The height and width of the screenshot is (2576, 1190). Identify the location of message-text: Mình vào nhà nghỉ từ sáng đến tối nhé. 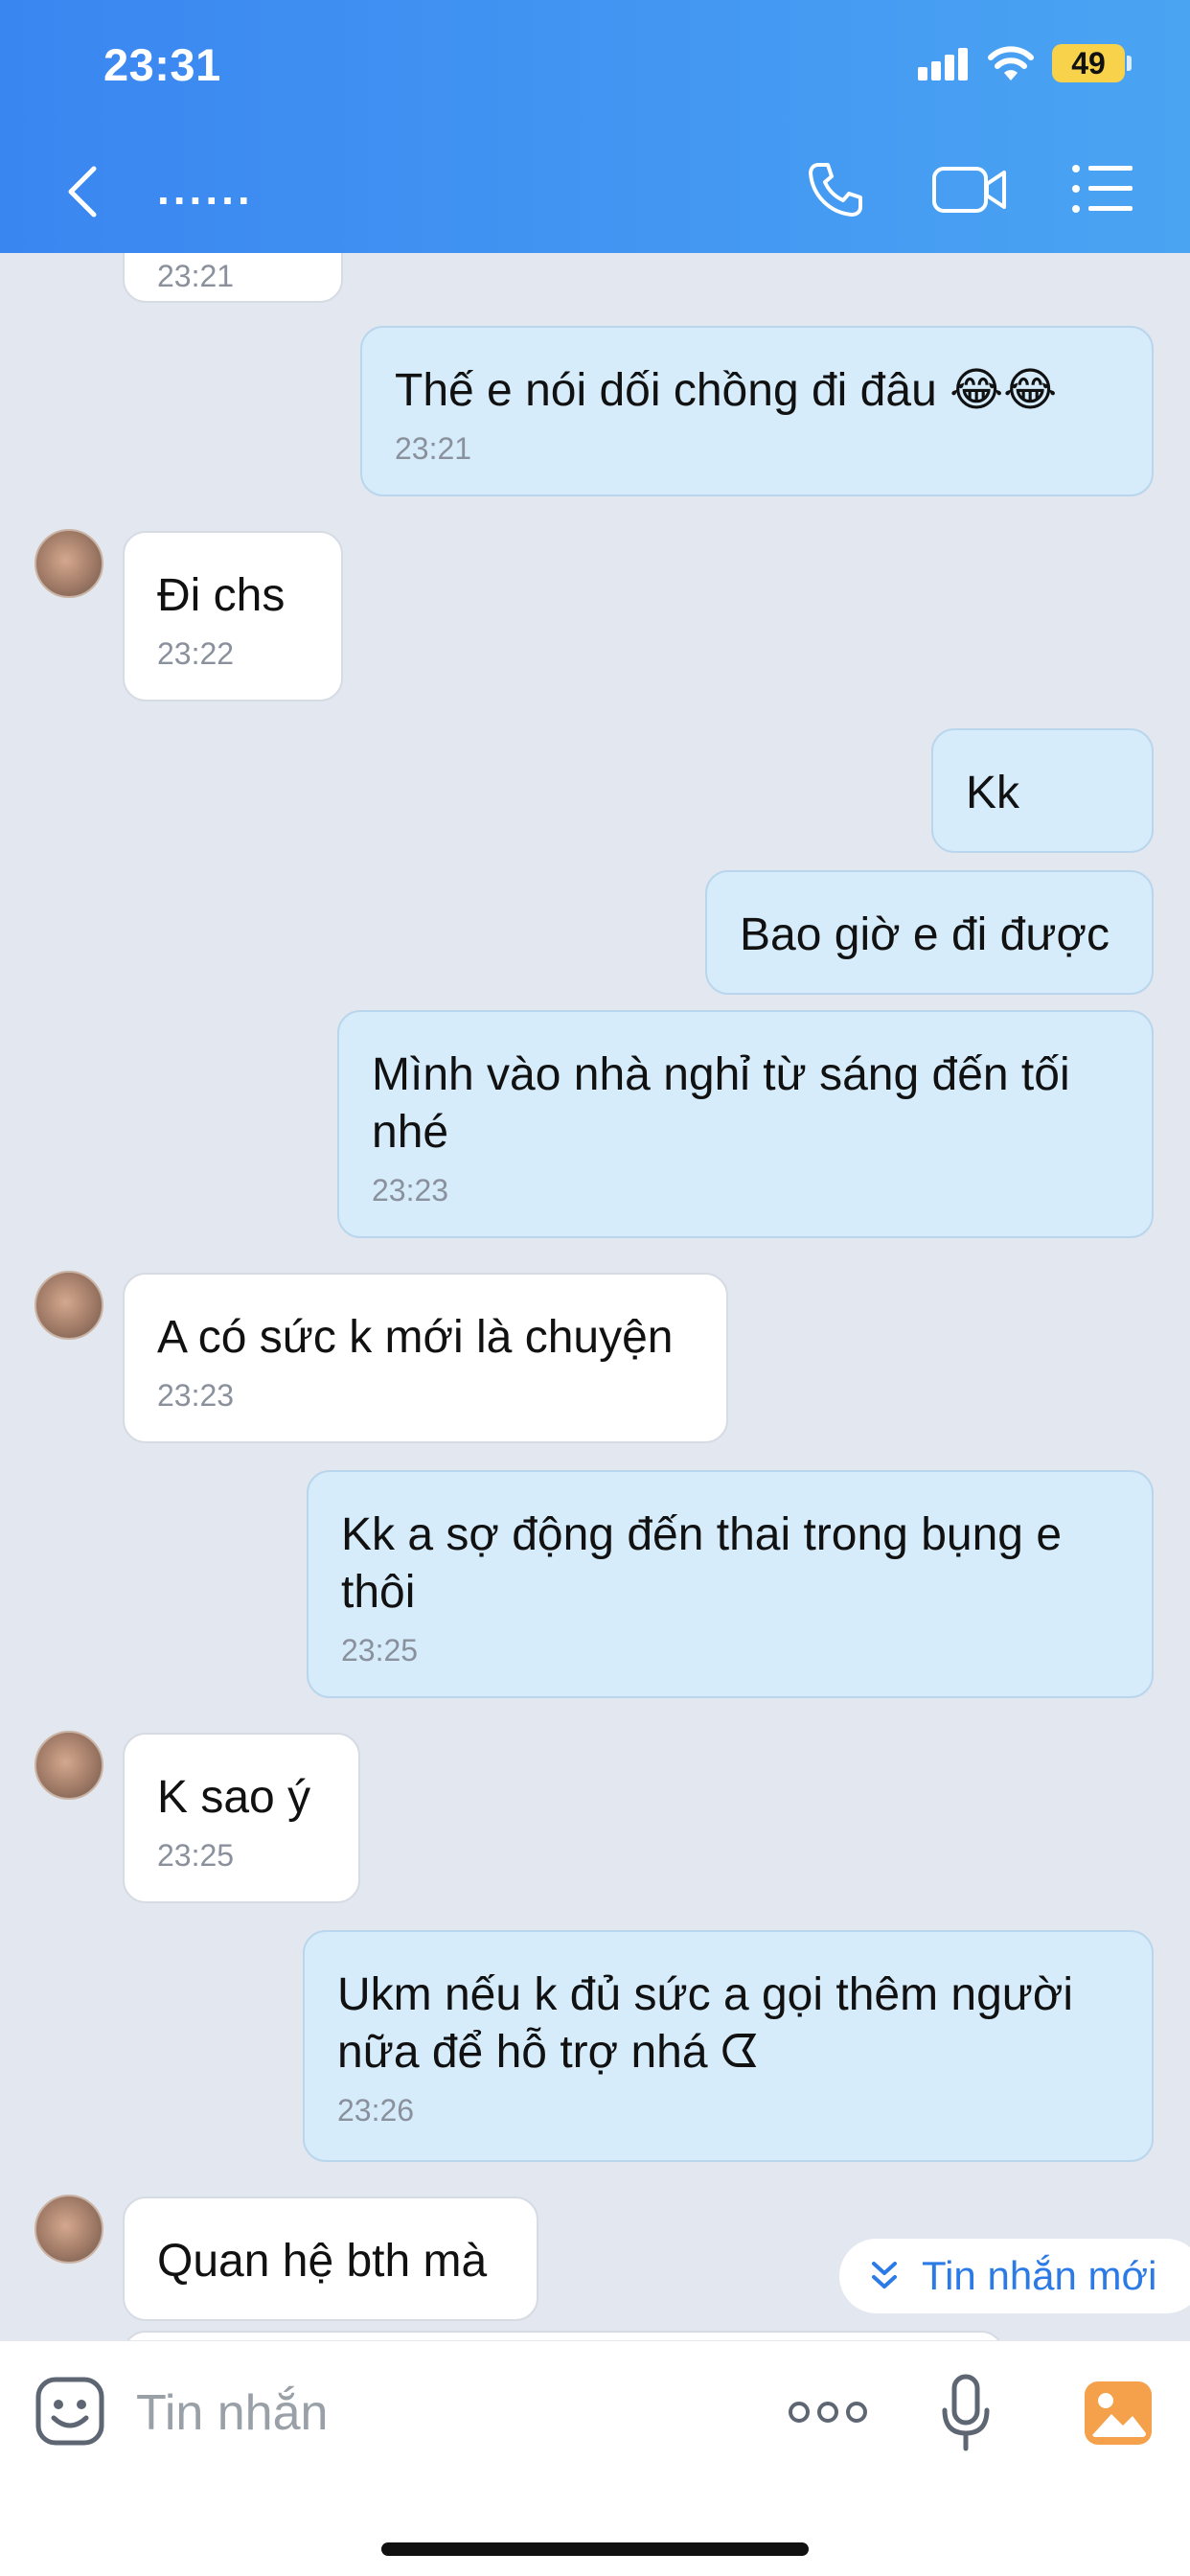
(721, 1103).